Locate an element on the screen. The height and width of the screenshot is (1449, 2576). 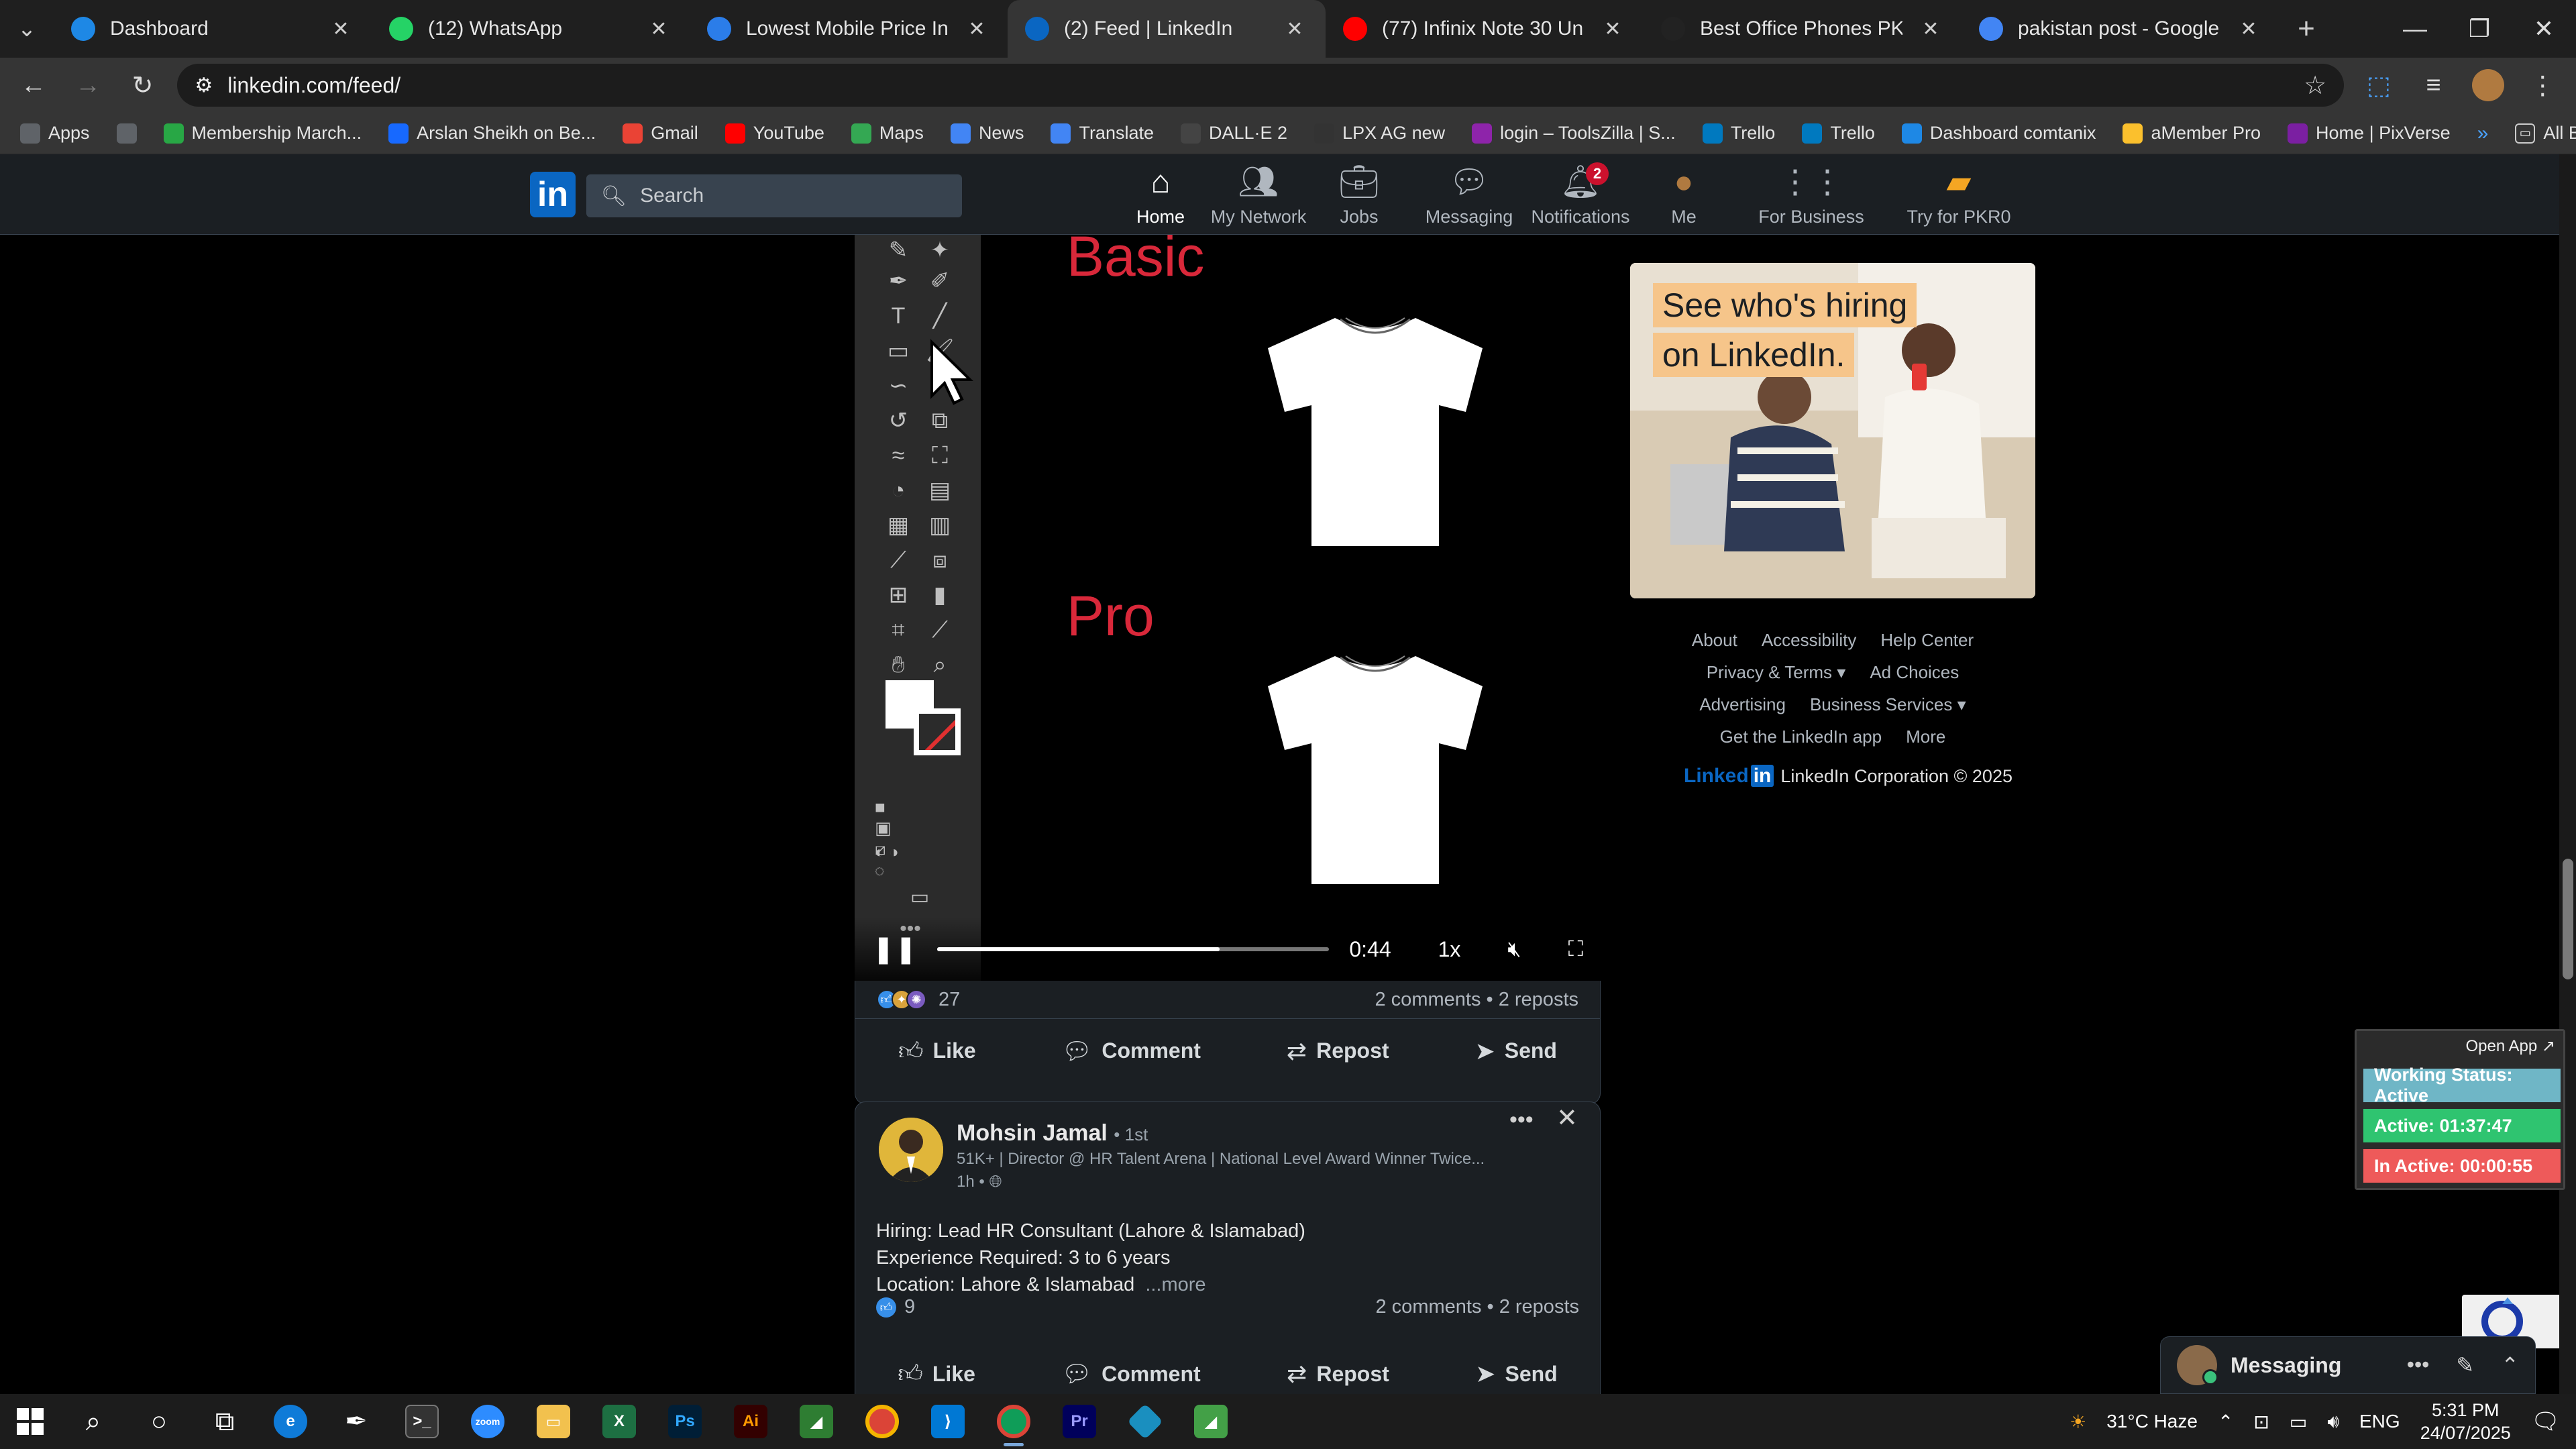
search-input: 🔍︎ Search is located at coordinates (774, 195).